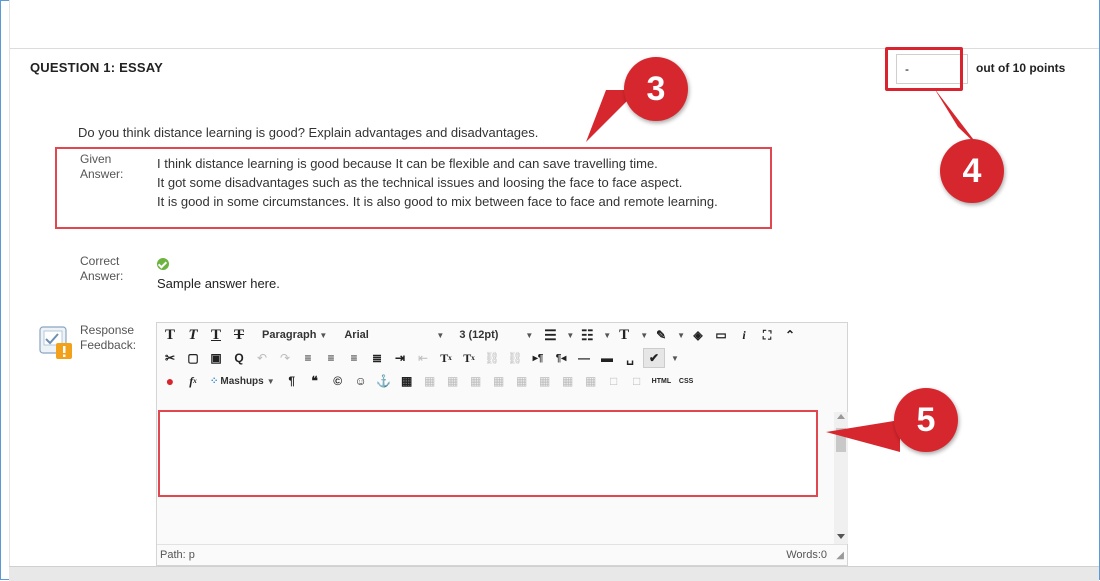 The width and height of the screenshot is (1100, 581). Describe the element at coordinates (453, 381) in the screenshot. I see `table-row-after-icon: ▦` at that location.